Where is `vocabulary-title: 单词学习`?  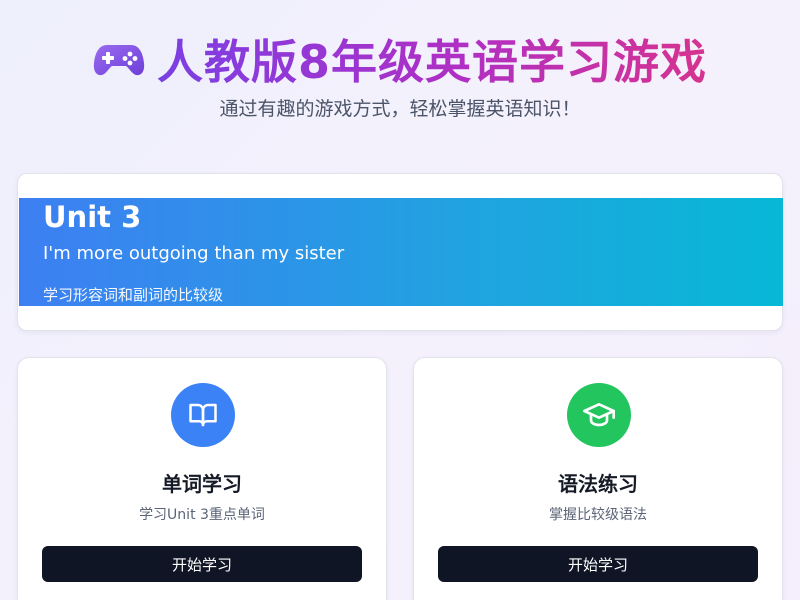 vocabulary-title: 单词学习 is located at coordinates (202, 484).